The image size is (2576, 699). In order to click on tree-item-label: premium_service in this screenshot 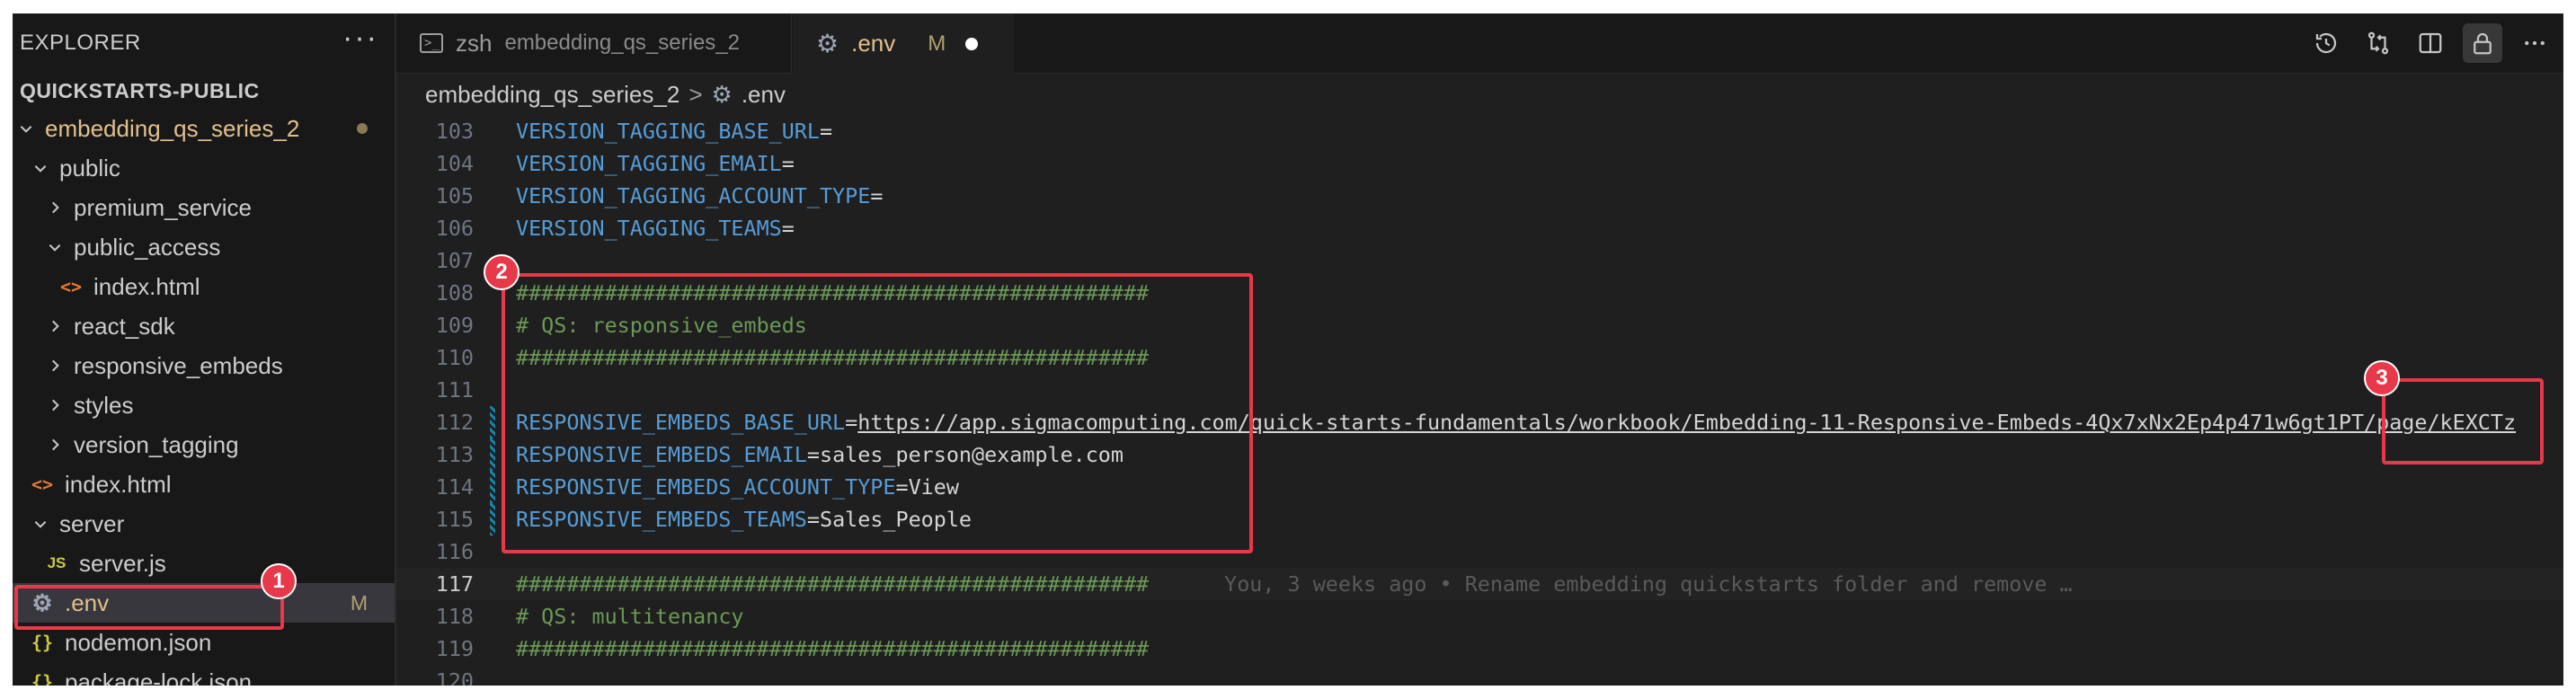, I will do `click(163, 207)`.